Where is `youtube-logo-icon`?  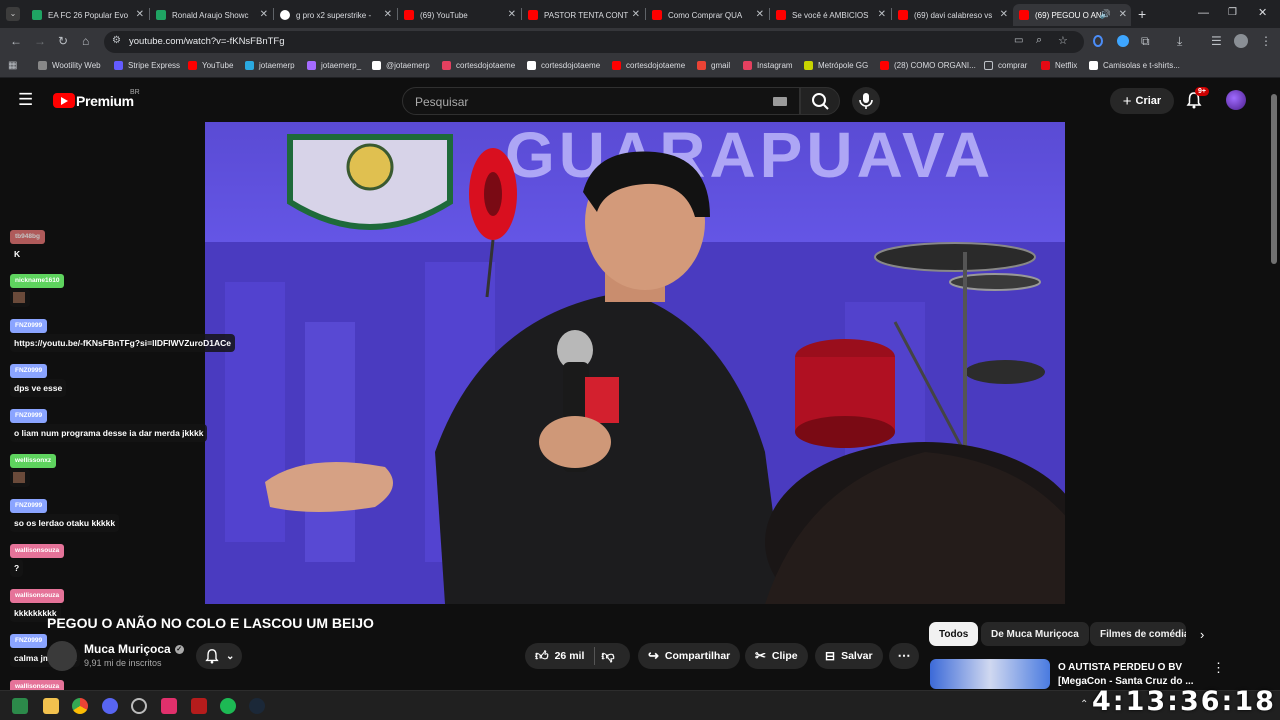 youtube-logo-icon is located at coordinates (64, 100).